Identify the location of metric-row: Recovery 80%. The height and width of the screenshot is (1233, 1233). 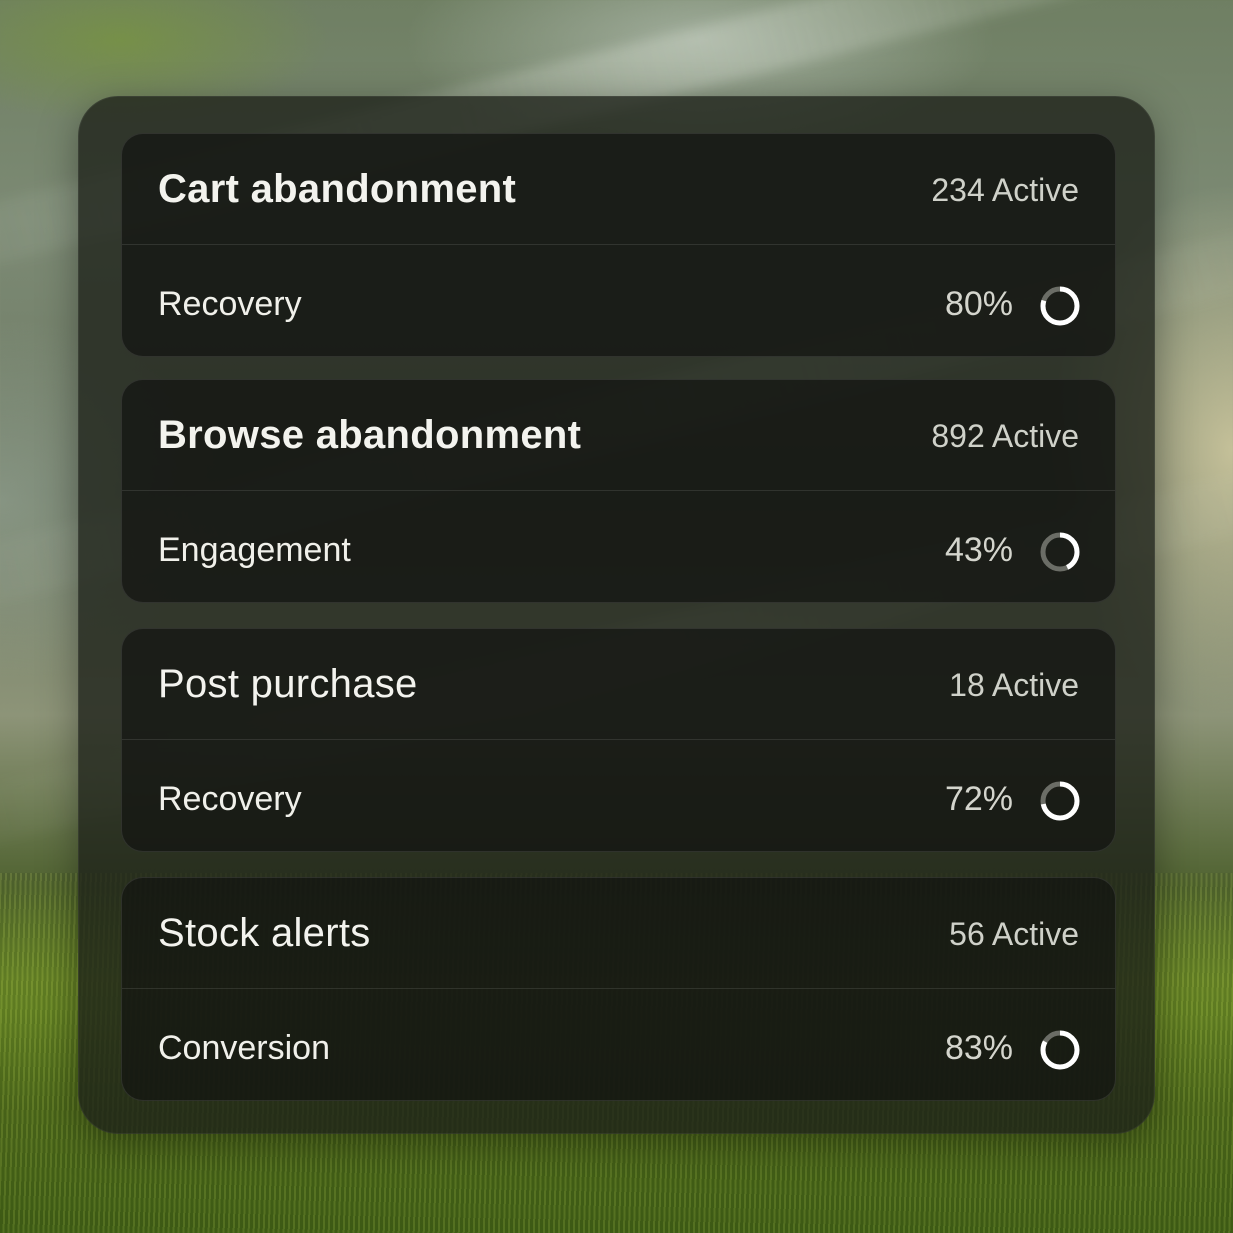
(618, 300).